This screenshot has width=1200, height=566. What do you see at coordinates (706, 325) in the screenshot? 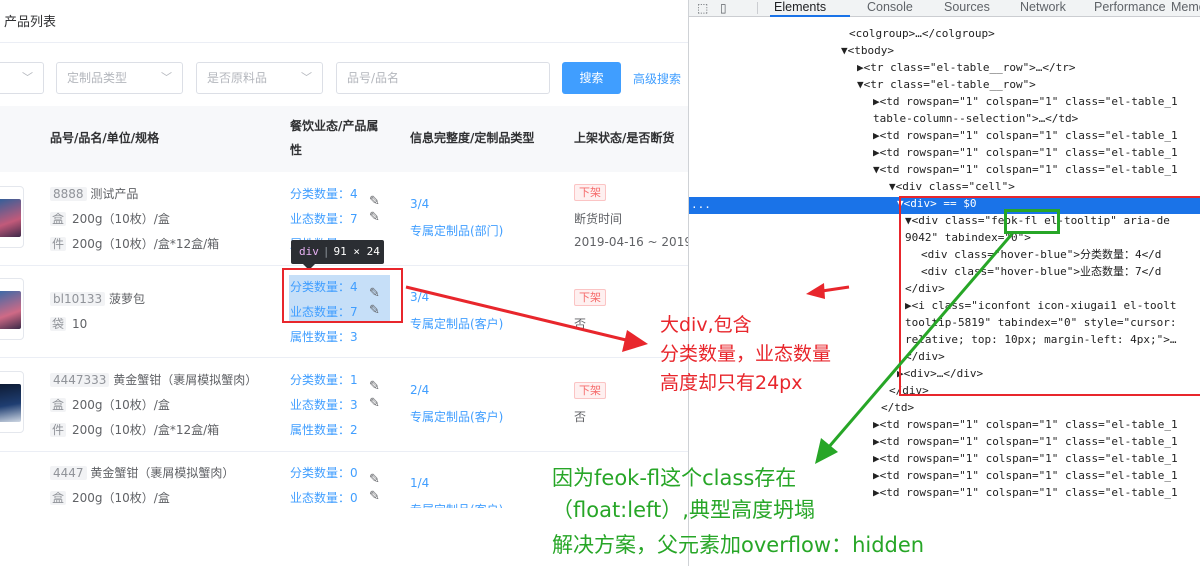
I see `annotation-red-1: 大div,包含` at bounding box center [706, 325].